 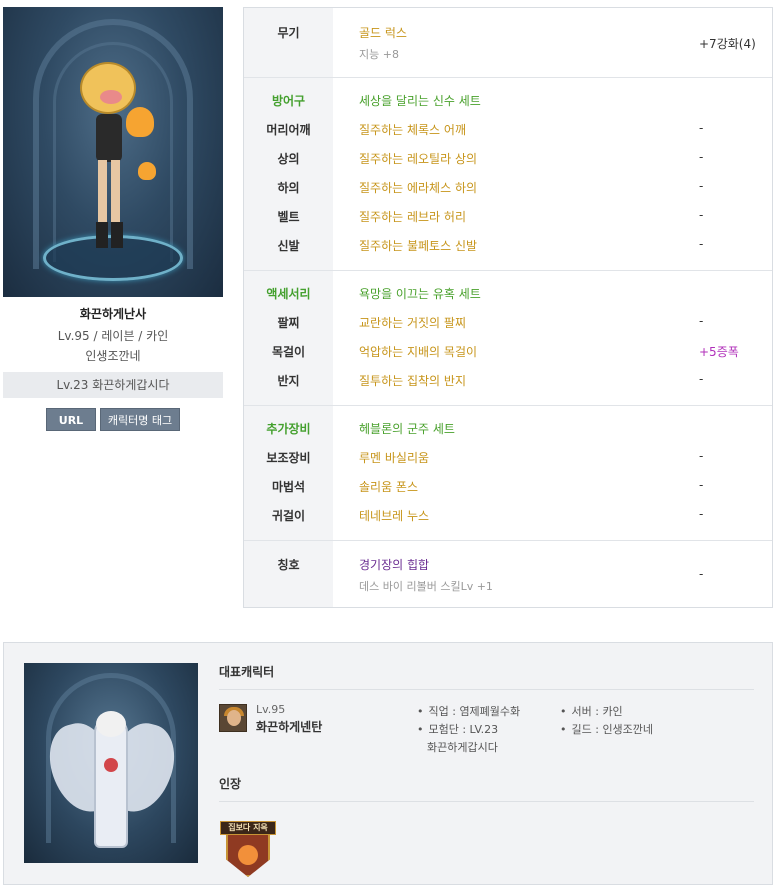 What do you see at coordinates (113, 314) in the screenshot?
I see `character-name: 화끈하게난사` at bounding box center [113, 314].